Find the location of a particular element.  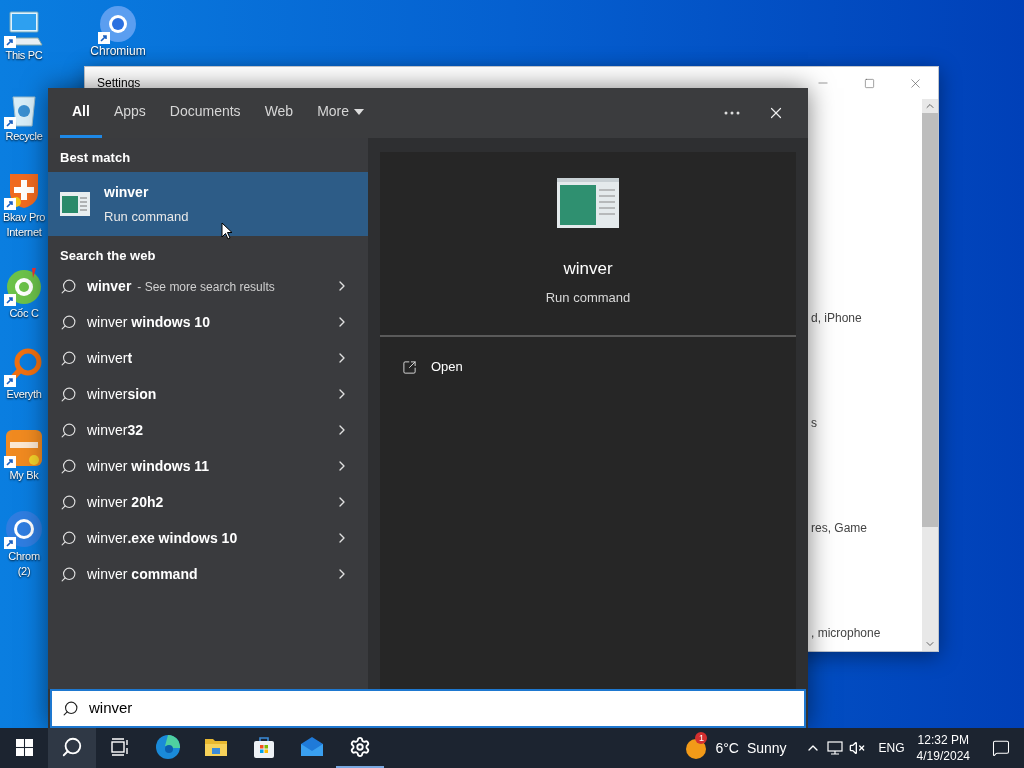

icon-label: This PC is located at coordinates (24, 55).